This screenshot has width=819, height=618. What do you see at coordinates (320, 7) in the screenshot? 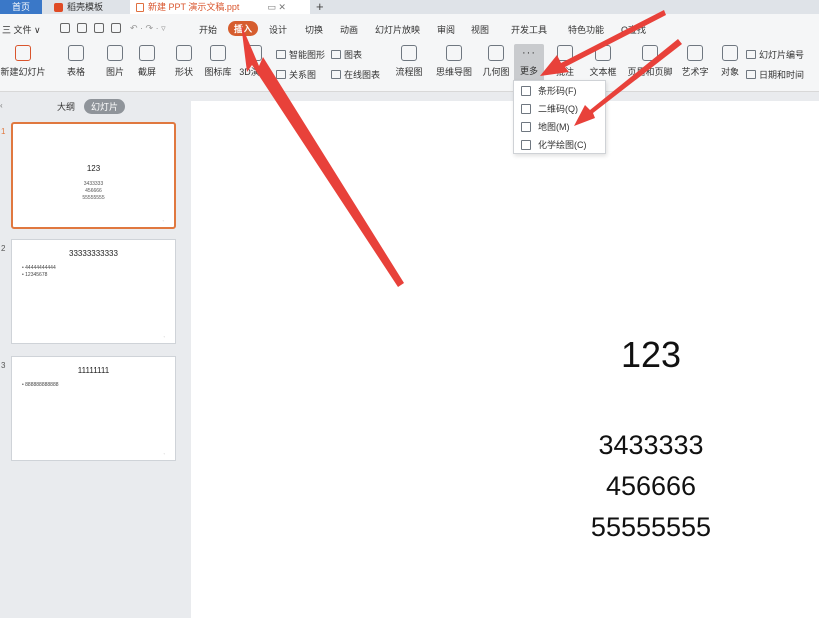
I see `new-tab-button: +` at bounding box center [320, 7].